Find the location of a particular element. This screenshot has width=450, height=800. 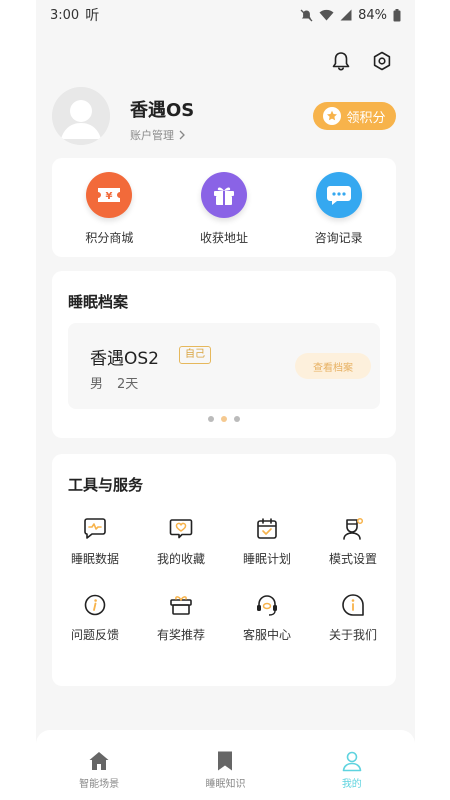

nav-sleep-knowledge: 睡眠知识 is located at coordinates (225, 775).